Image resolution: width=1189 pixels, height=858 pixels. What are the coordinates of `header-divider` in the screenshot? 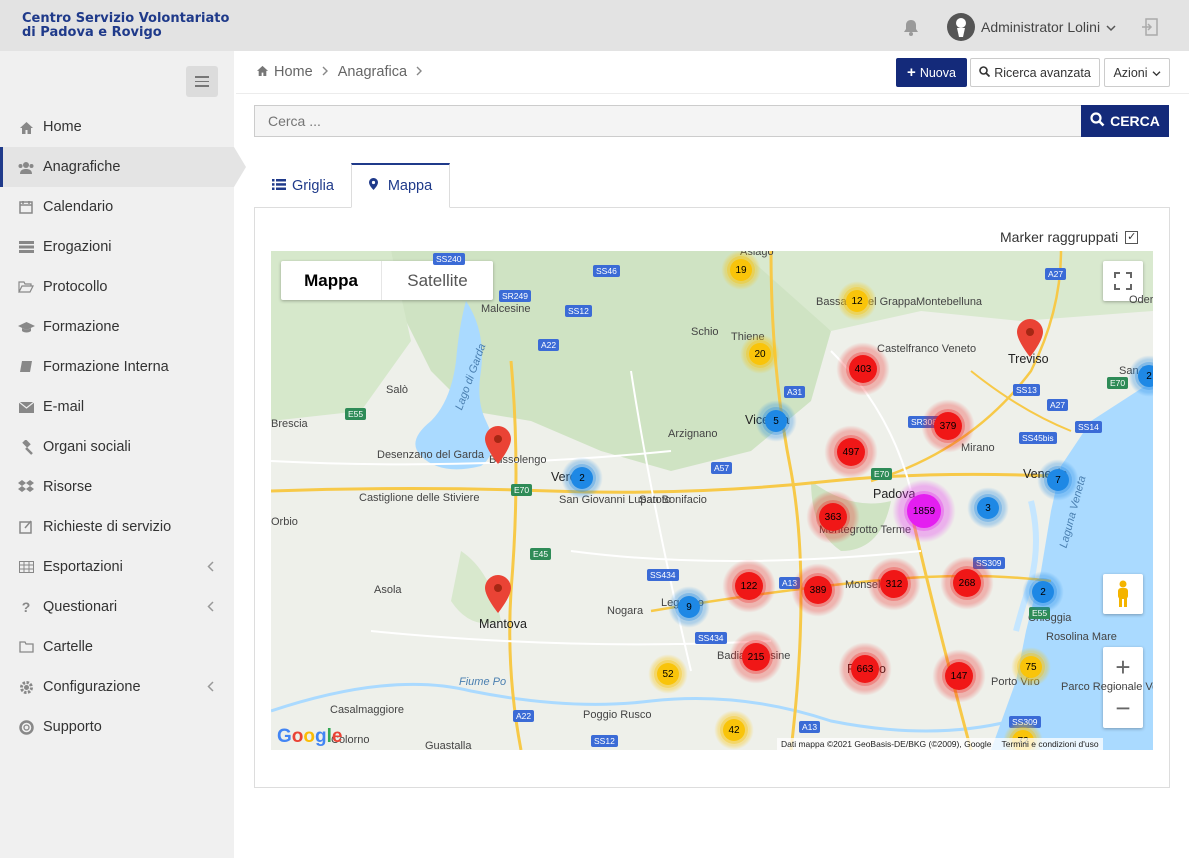 It's located at (712, 93).